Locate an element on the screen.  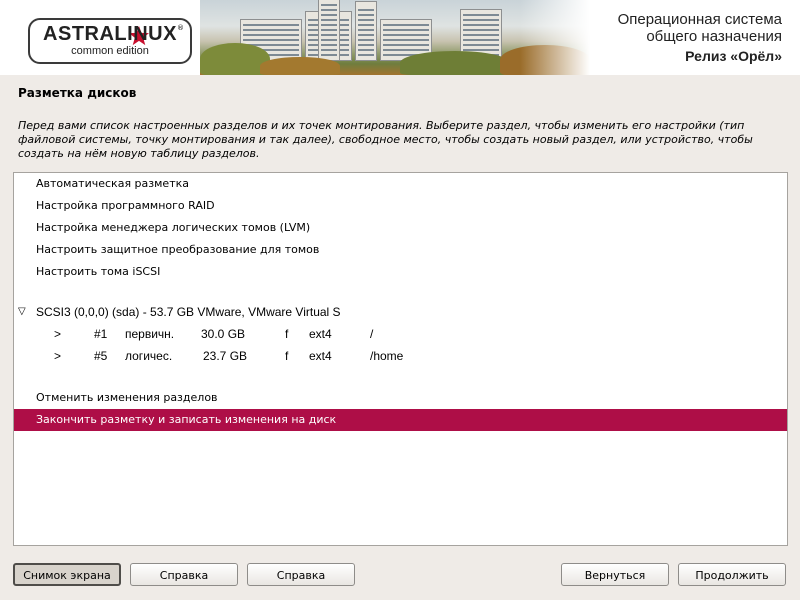
help-button-2: Справка is located at coordinates (301, 574).